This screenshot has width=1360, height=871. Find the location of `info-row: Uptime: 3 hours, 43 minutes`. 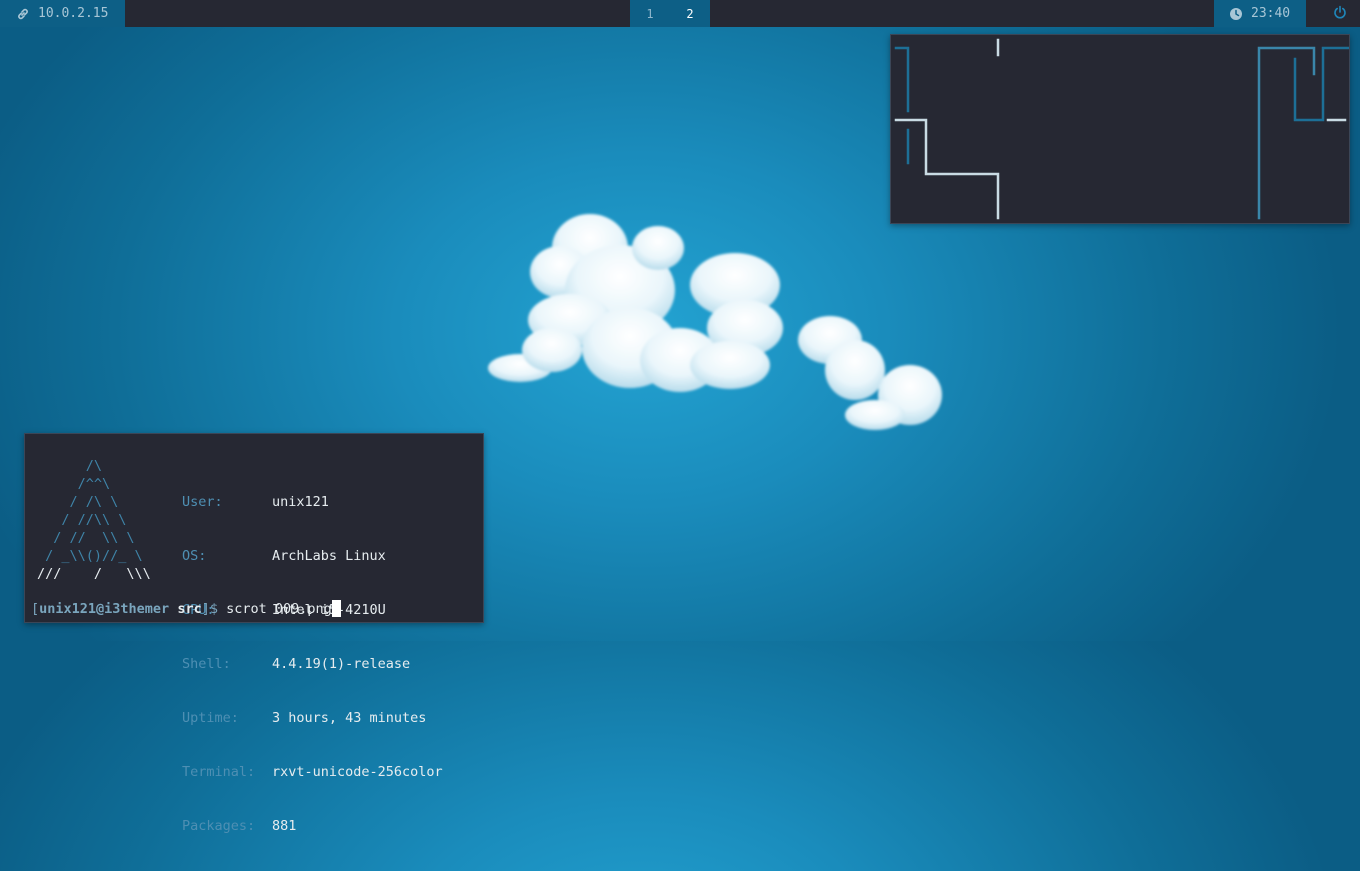

info-row: Uptime: 3 hours, 43 minutes is located at coordinates (312, 718).